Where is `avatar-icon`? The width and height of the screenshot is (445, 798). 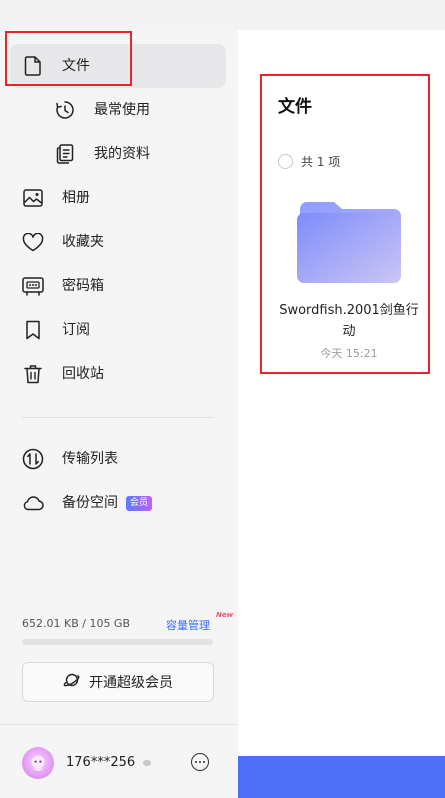
avatar-icon is located at coordinates (38, 763).